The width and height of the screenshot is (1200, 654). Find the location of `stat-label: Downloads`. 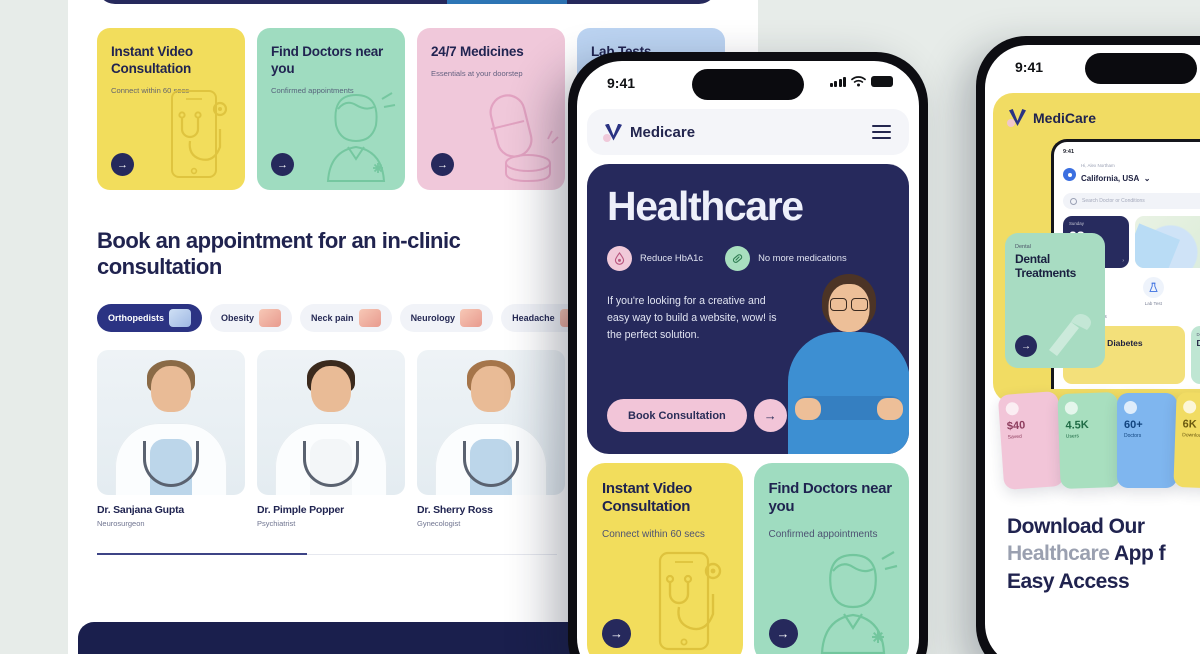

stat-label: Downloads is located at coordinates (1191, 436).